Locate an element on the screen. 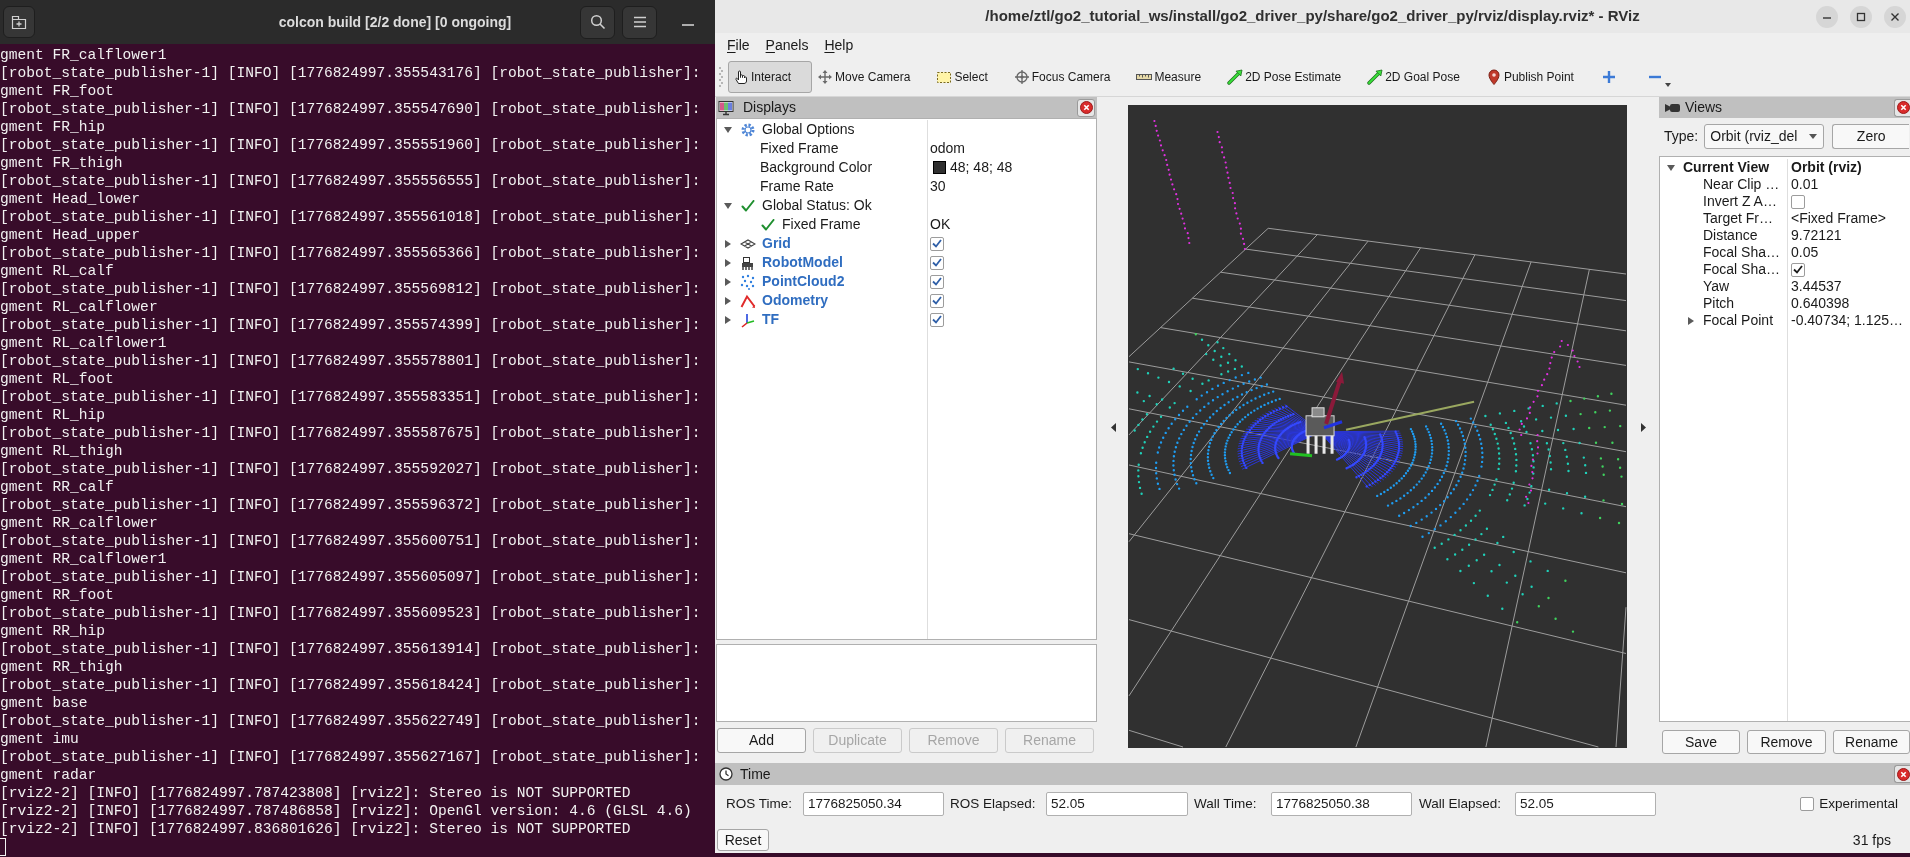 The width and height of the screenshot is (1910, 857). tab-plus-icon is located at coordinates (19, 22).